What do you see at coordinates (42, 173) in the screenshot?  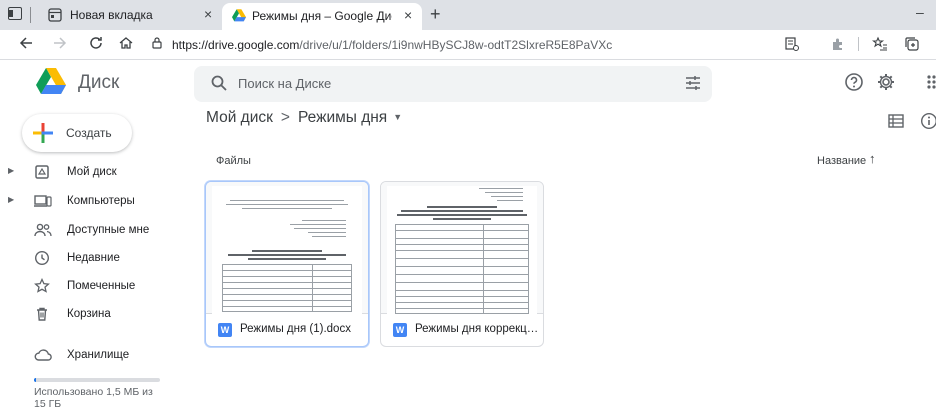 I see `drive-icon` at bounding box center [42, 173].